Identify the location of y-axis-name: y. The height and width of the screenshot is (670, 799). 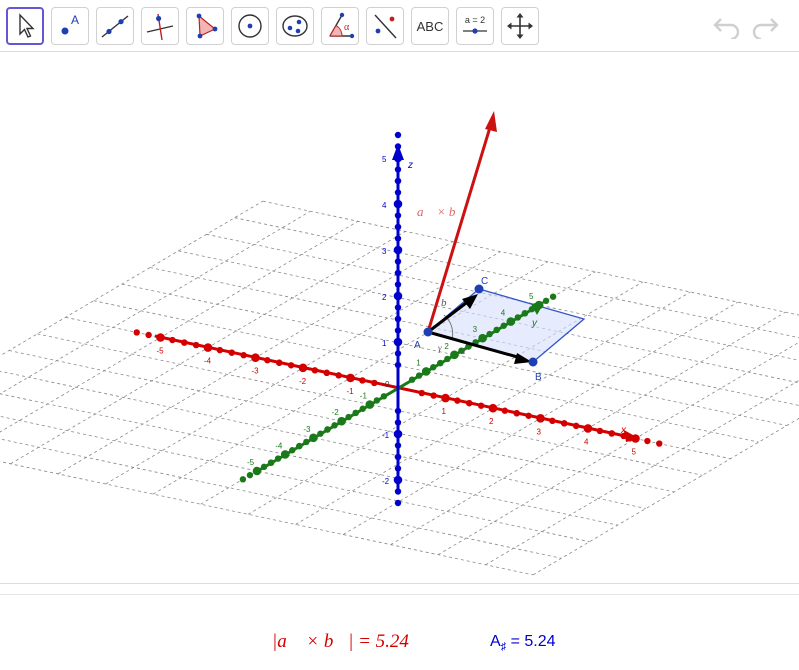
(534, 323).